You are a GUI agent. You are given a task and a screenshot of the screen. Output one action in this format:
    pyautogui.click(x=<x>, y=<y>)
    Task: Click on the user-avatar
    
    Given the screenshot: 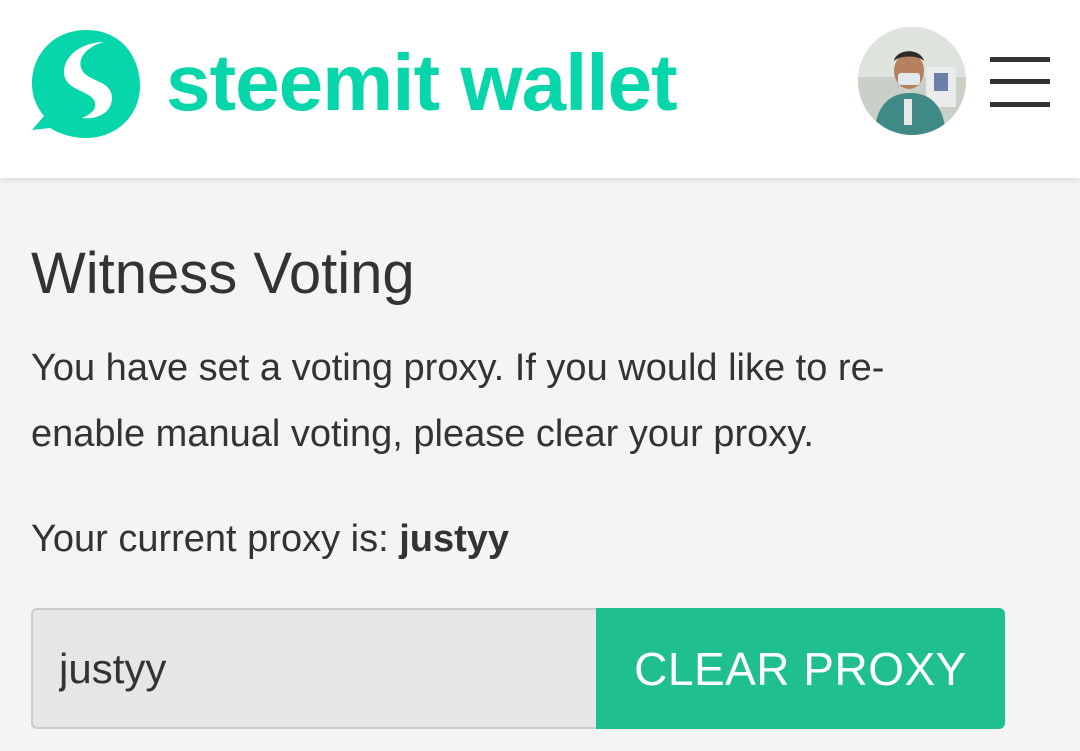 What is the action you would take?
    pyautogui.click(x=912, y=81)
    